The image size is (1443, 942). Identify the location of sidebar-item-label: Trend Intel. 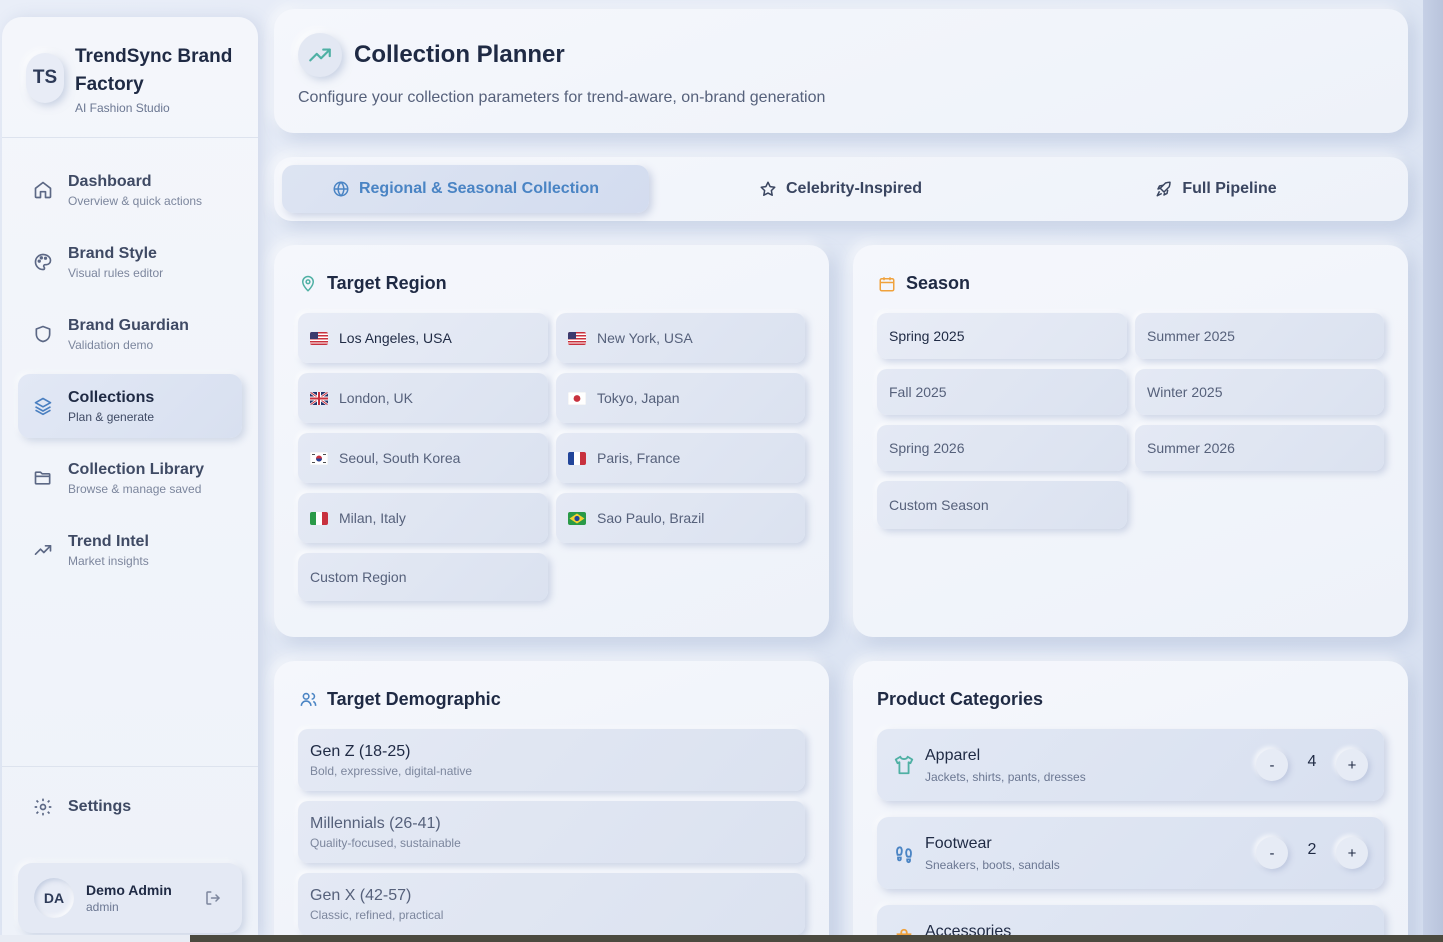
(108, 541).